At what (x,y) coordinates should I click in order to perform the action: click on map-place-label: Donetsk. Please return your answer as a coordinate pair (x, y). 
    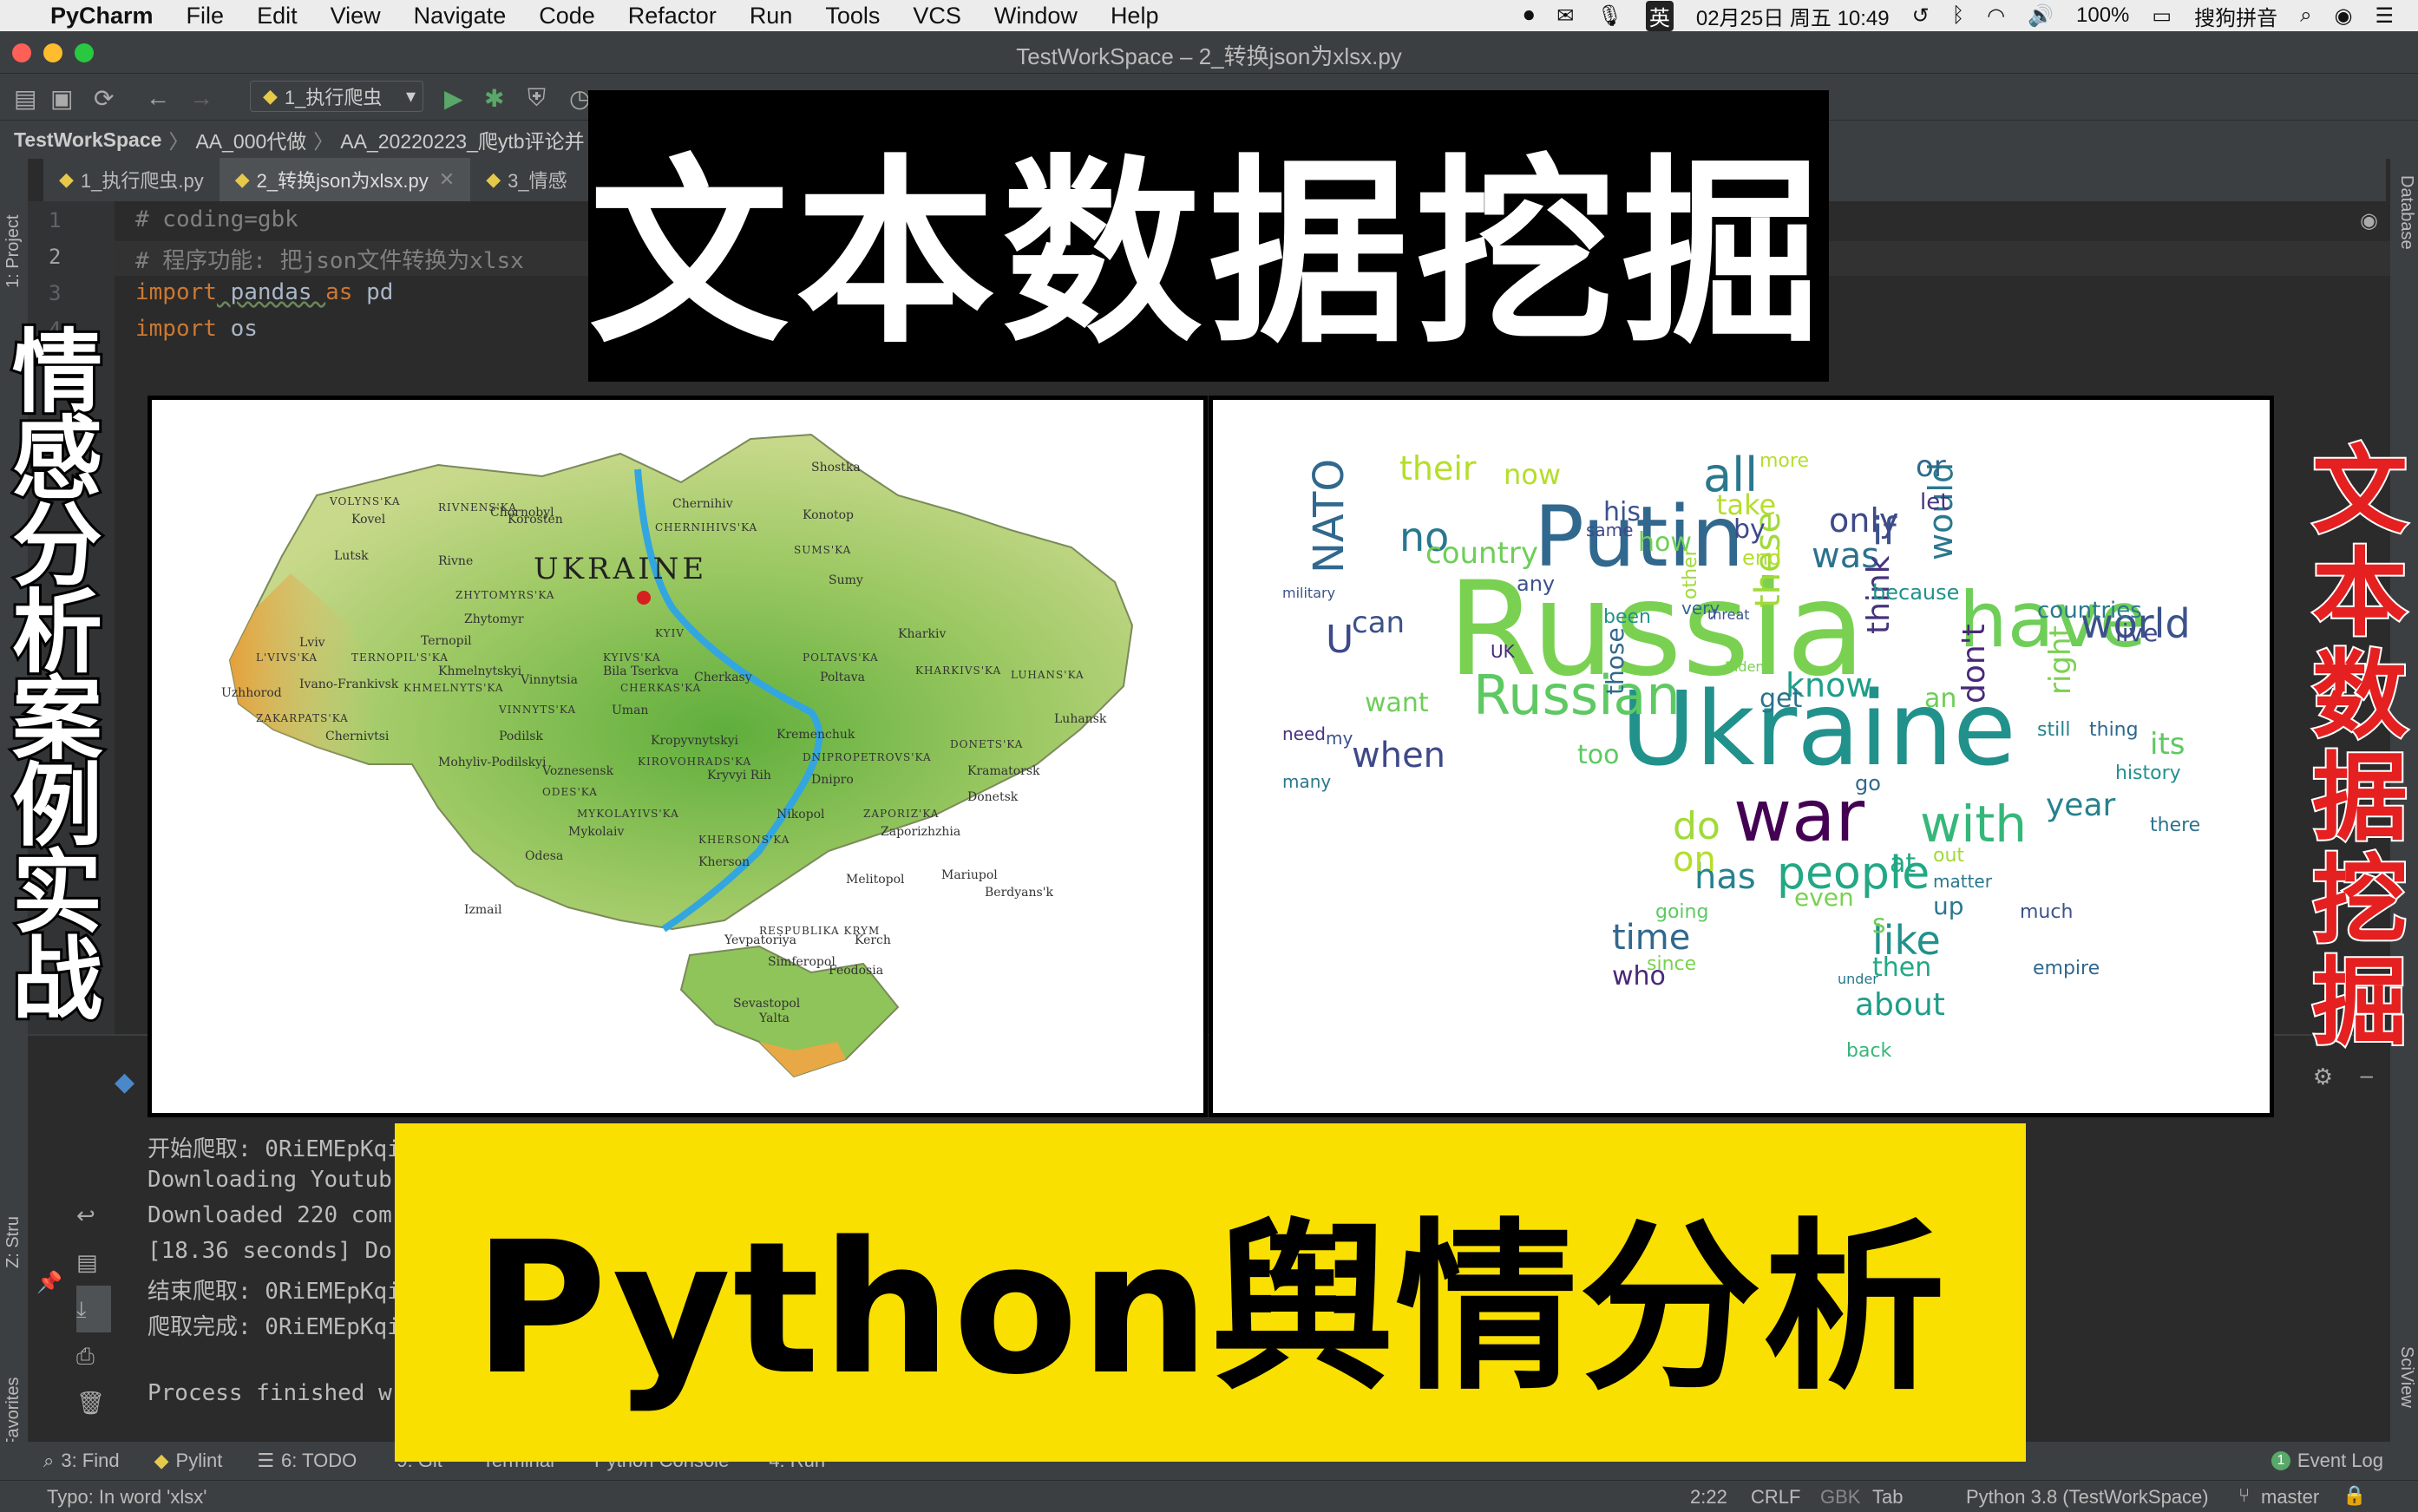
    Looking at the image, I should click on (993, 797).